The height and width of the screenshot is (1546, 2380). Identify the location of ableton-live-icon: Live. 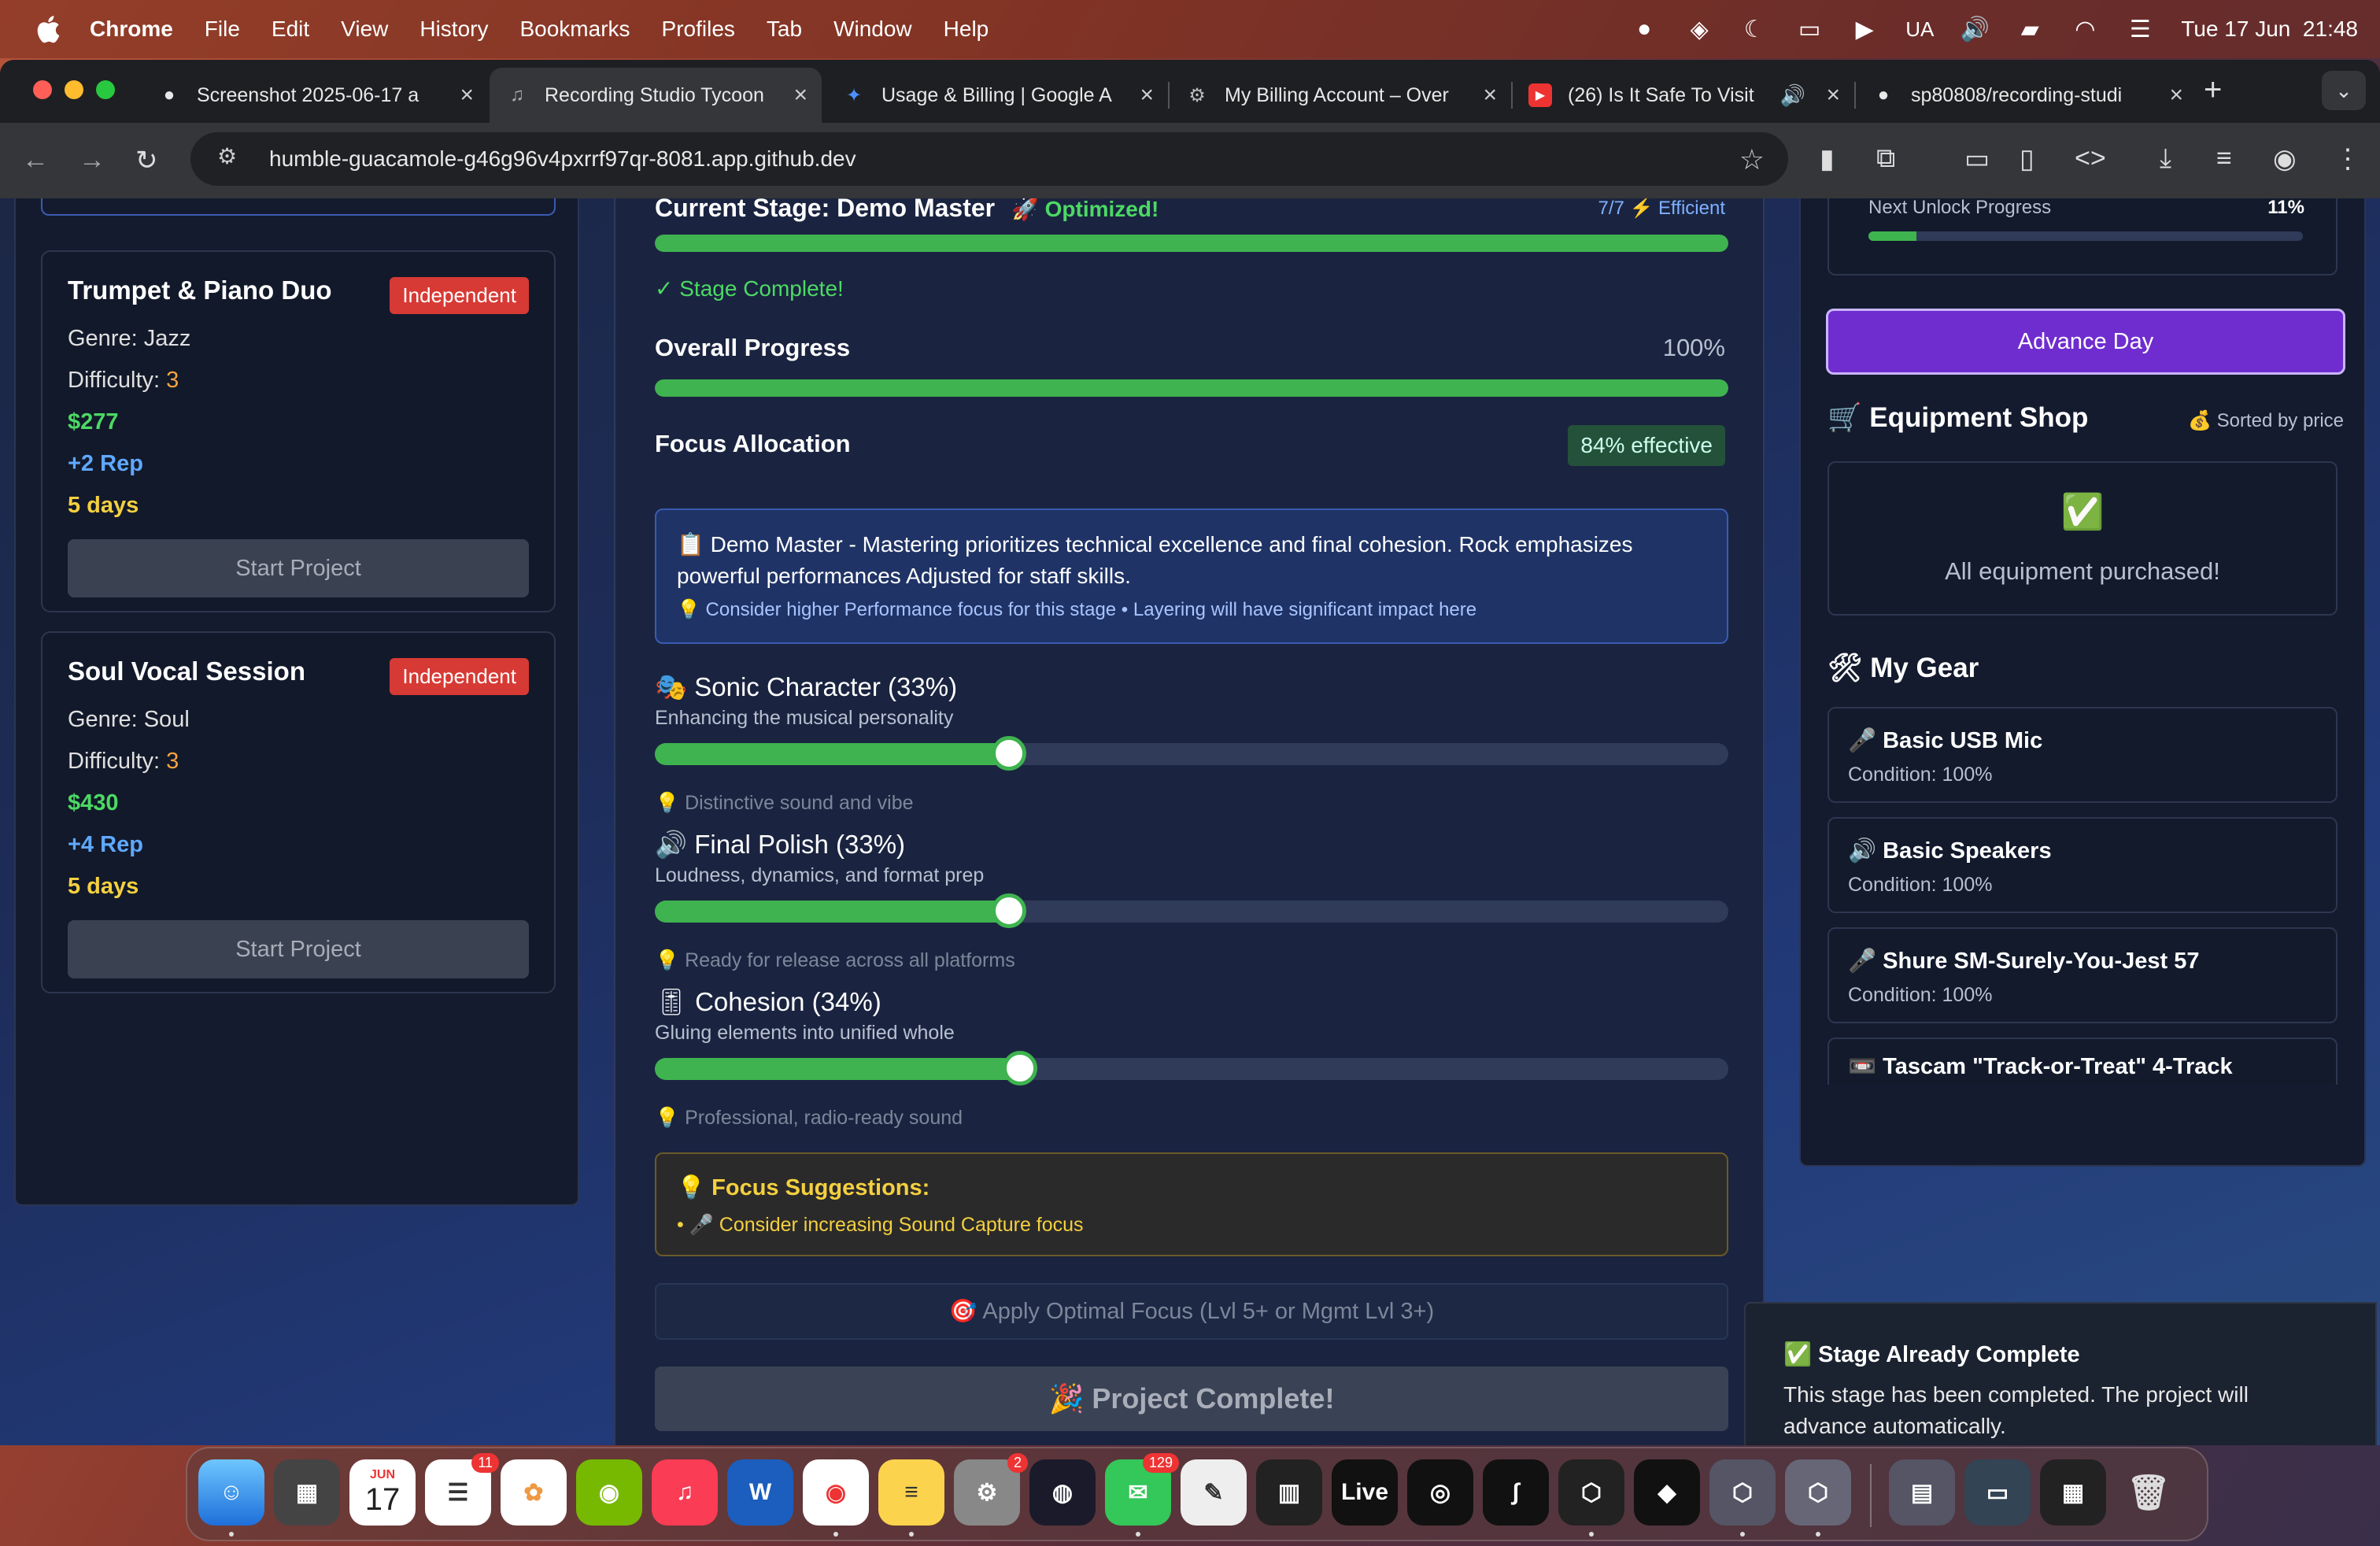
(1365, 1493).